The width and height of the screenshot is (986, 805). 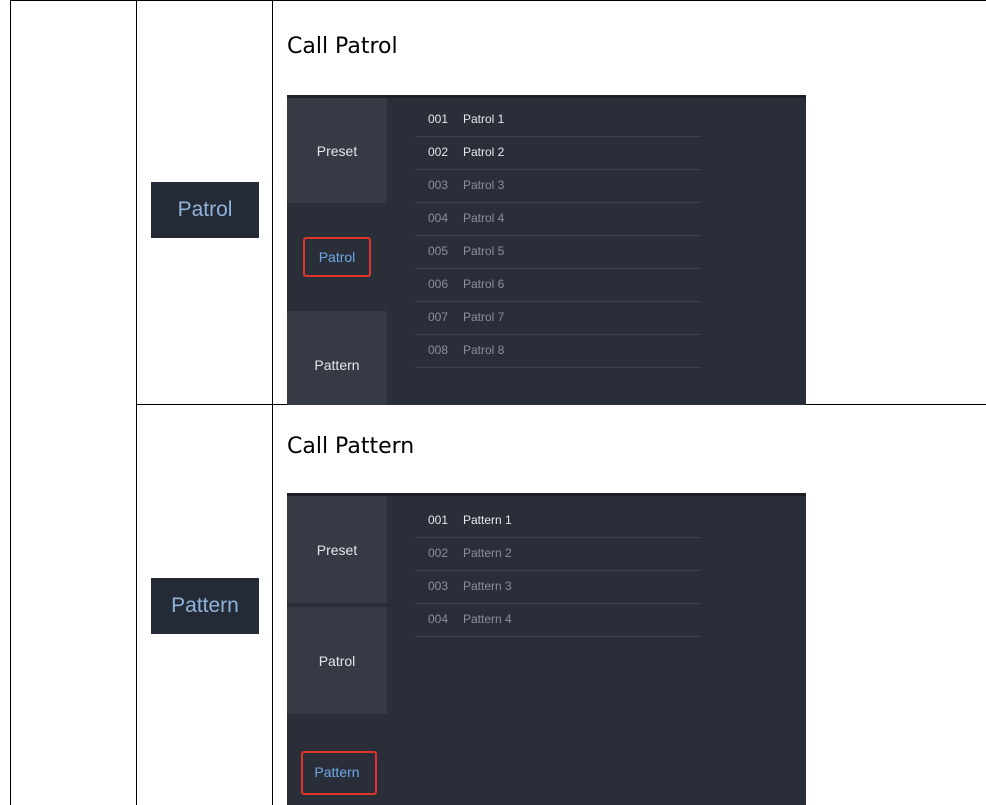 I want to click on item-name: Pattern 3, so click(x=487, y=586).